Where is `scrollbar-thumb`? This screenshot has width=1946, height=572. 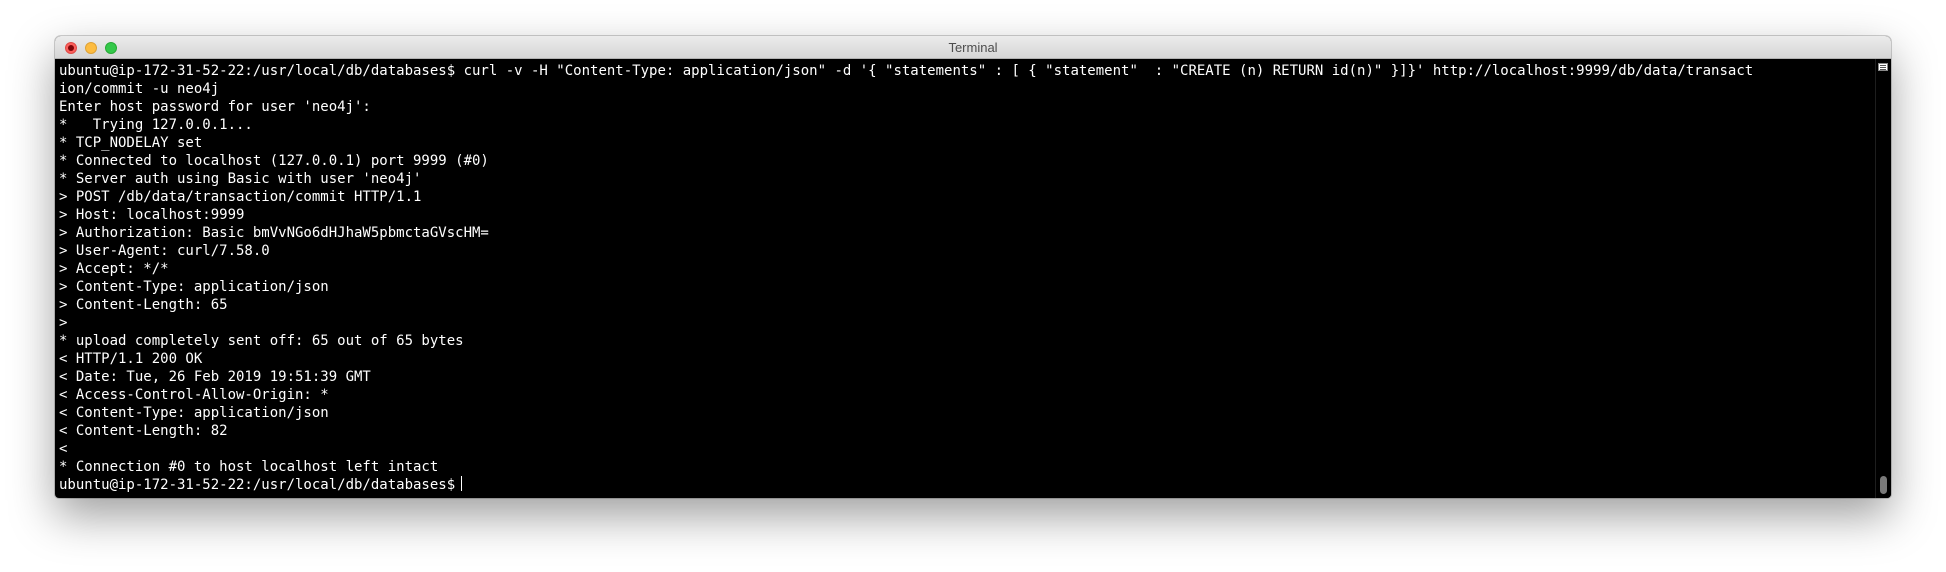 scrollbar-thumb is located at coordinates (1883, 485).